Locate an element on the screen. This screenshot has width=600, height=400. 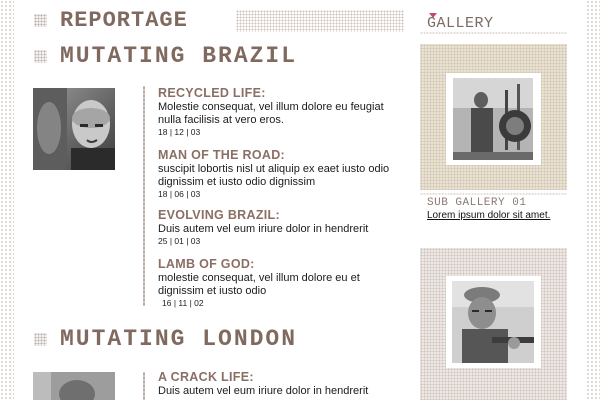
brazil-story-photo is located at coordinates (74, 129).